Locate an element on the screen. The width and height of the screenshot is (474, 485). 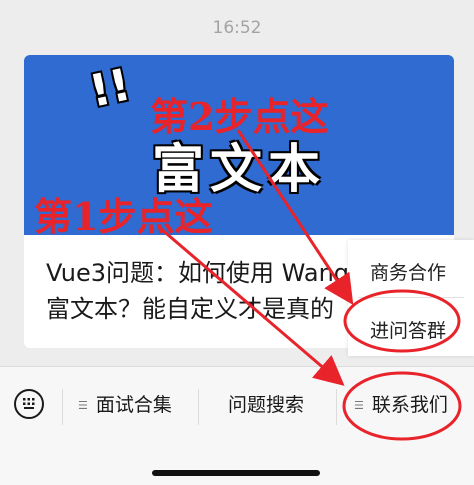
annotation-circle-qa-group is located at coordinates (402, 321).